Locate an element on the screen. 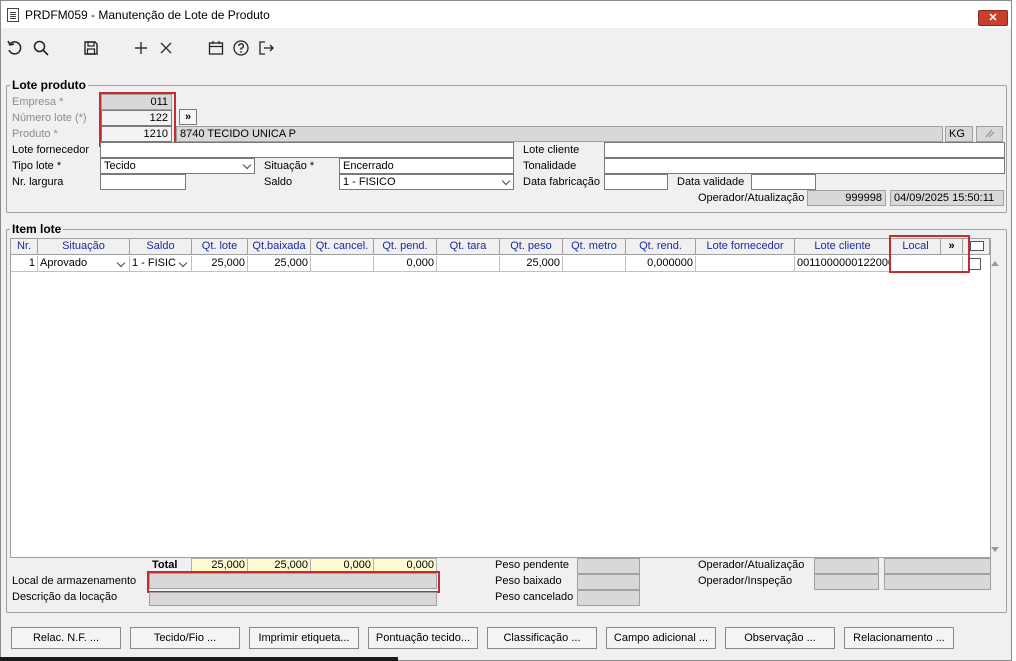 Image resolution: width=1016 pixels, height=661 pixels. column-header-qt-cancel: Qt. cancel. is located at coordinates (342, 247).